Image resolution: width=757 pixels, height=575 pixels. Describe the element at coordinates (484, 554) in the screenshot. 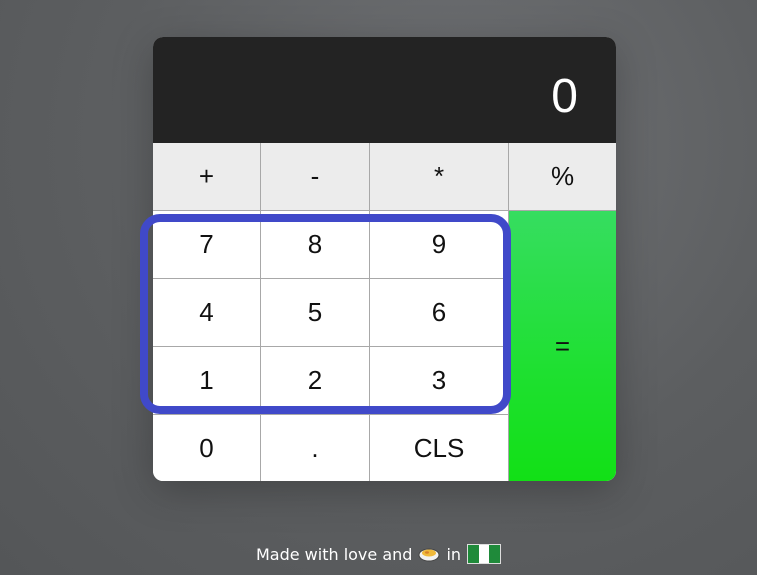

I see `nigeria-flag-icon` at that location.